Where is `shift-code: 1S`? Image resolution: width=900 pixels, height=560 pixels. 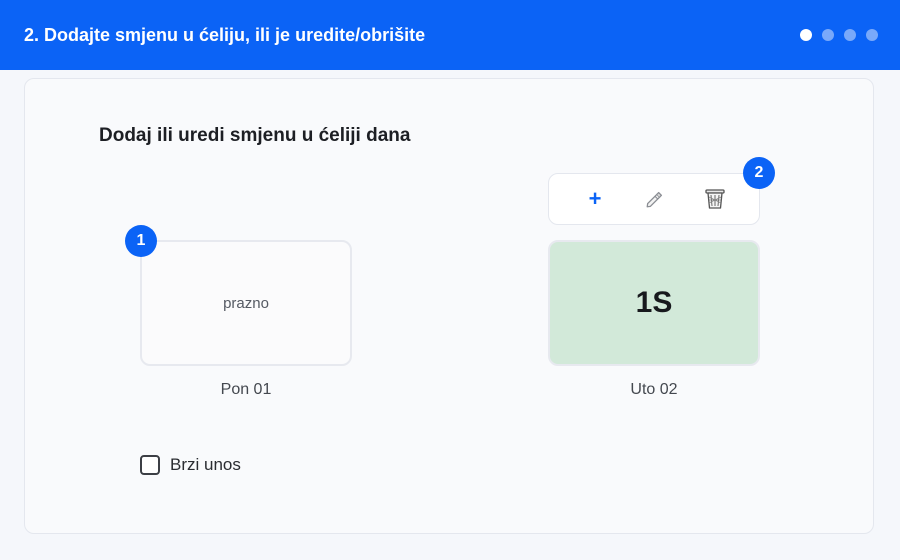
shift-code: 1S is located at coordinates (654, 302).